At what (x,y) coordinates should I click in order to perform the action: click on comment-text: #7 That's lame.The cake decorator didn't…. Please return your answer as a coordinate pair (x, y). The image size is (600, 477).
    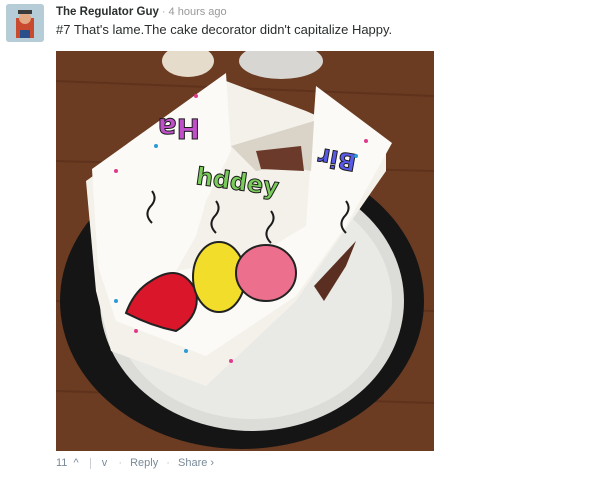
    Looking at the image, I should click on (224, 29).